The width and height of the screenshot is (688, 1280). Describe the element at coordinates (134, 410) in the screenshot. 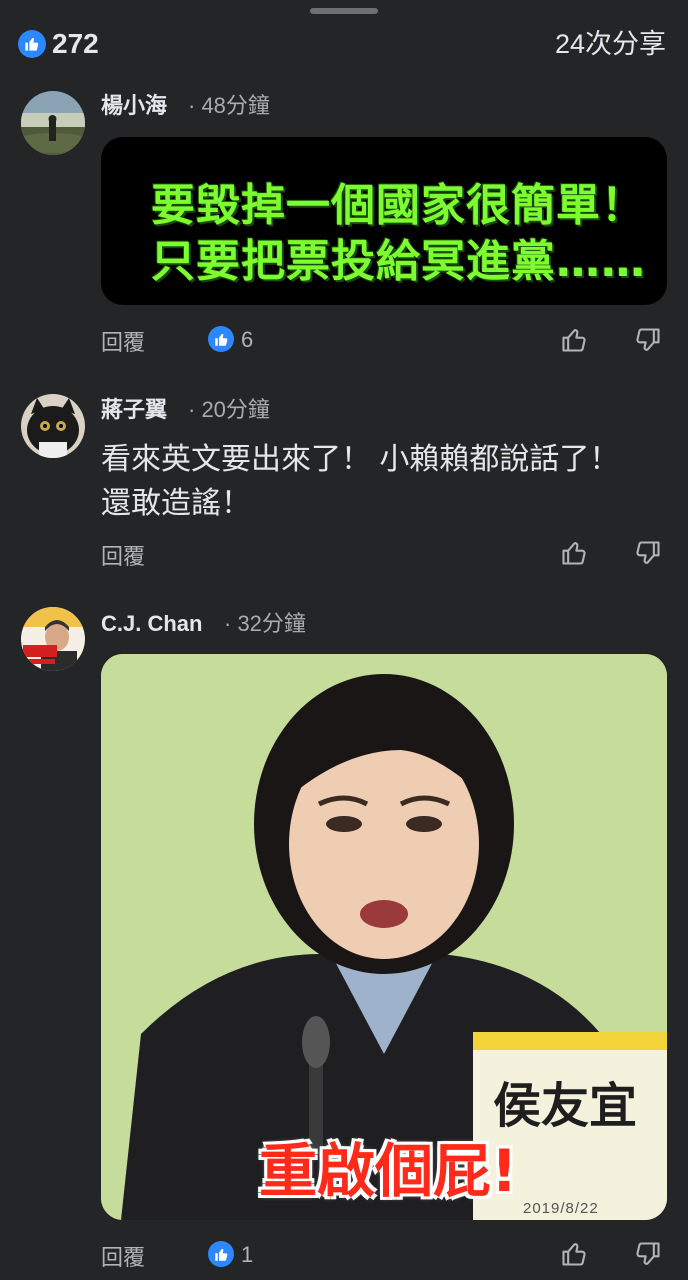

I see `commenter-name: 蔣子翼` at that location.